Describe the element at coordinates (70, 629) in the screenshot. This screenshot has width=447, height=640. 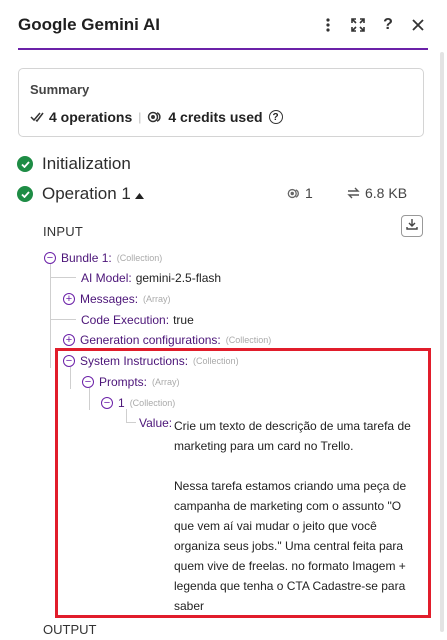
I see `output-section-label: OUTPUT` at that location.